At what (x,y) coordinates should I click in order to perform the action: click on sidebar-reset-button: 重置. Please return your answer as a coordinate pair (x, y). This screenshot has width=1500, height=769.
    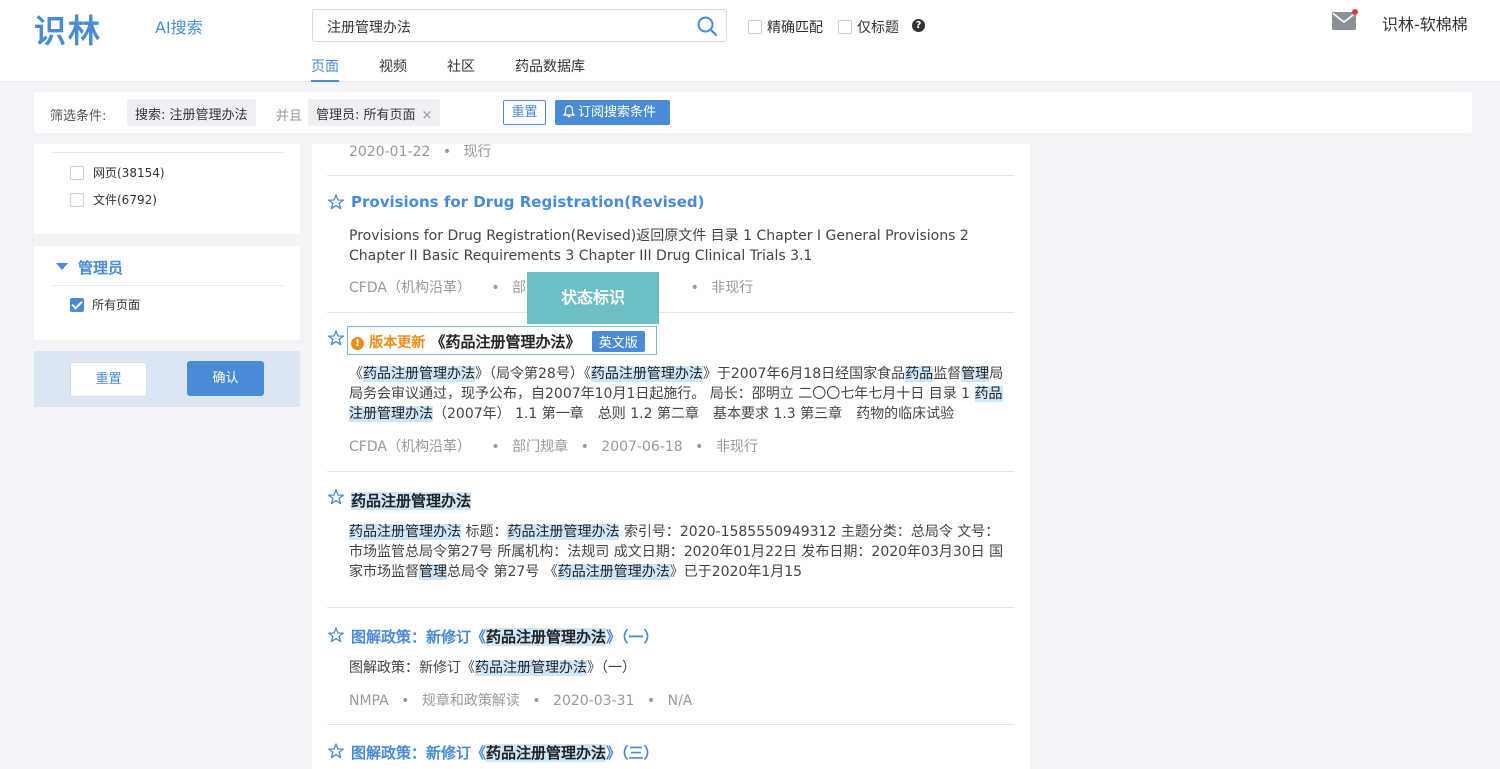
    Looking at the image, I should click on (108, 379).